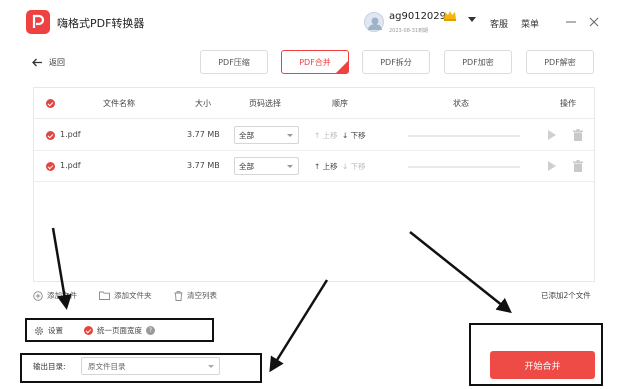  What do you see at coordinates (150, 366) in the screenshot?
I see `output-directory-select: 原文件目录` at bounding box center [150, 366].